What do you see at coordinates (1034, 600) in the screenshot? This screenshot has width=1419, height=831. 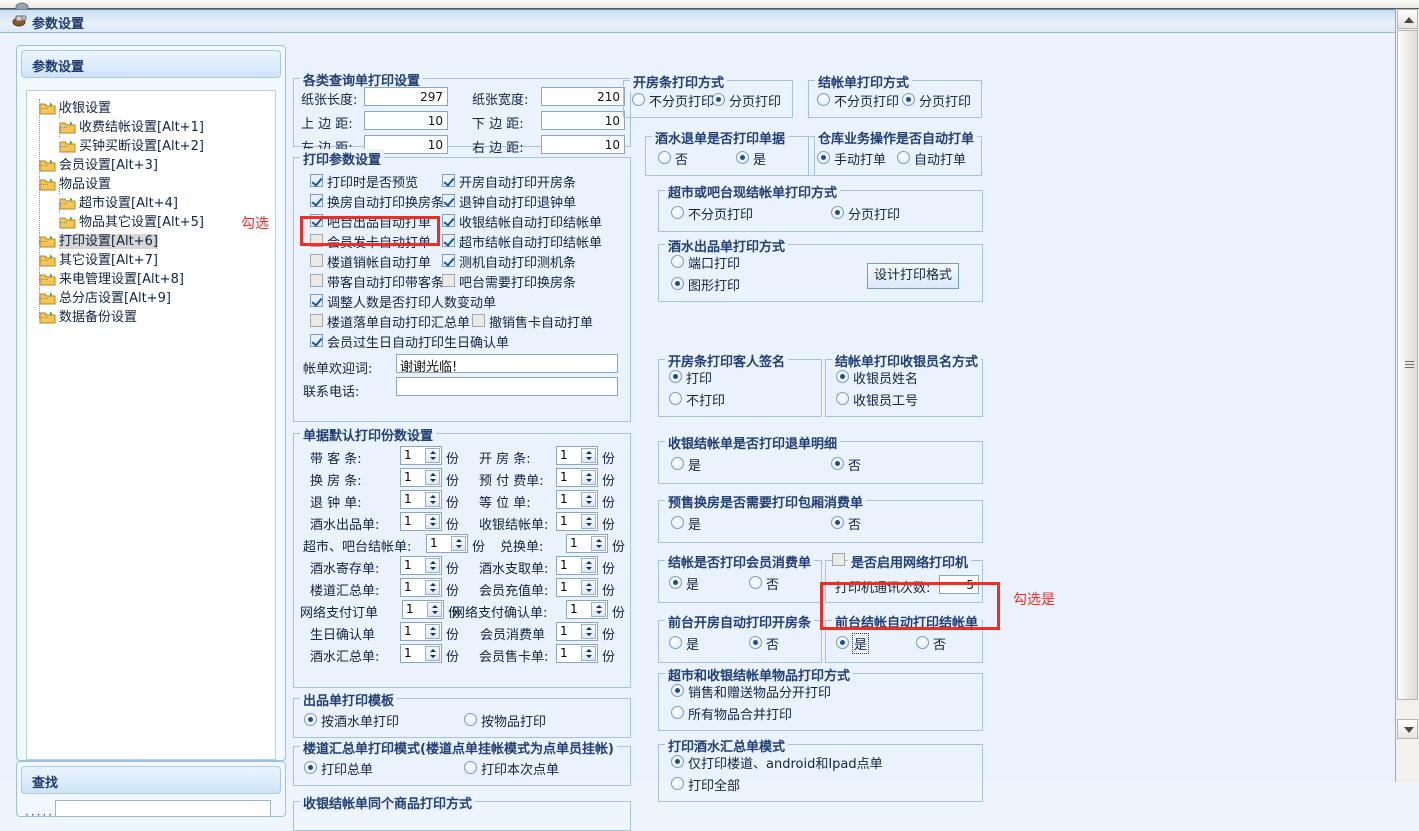 I see `annotation-text-1: 勾选是` at bounding box center [1034, 600].